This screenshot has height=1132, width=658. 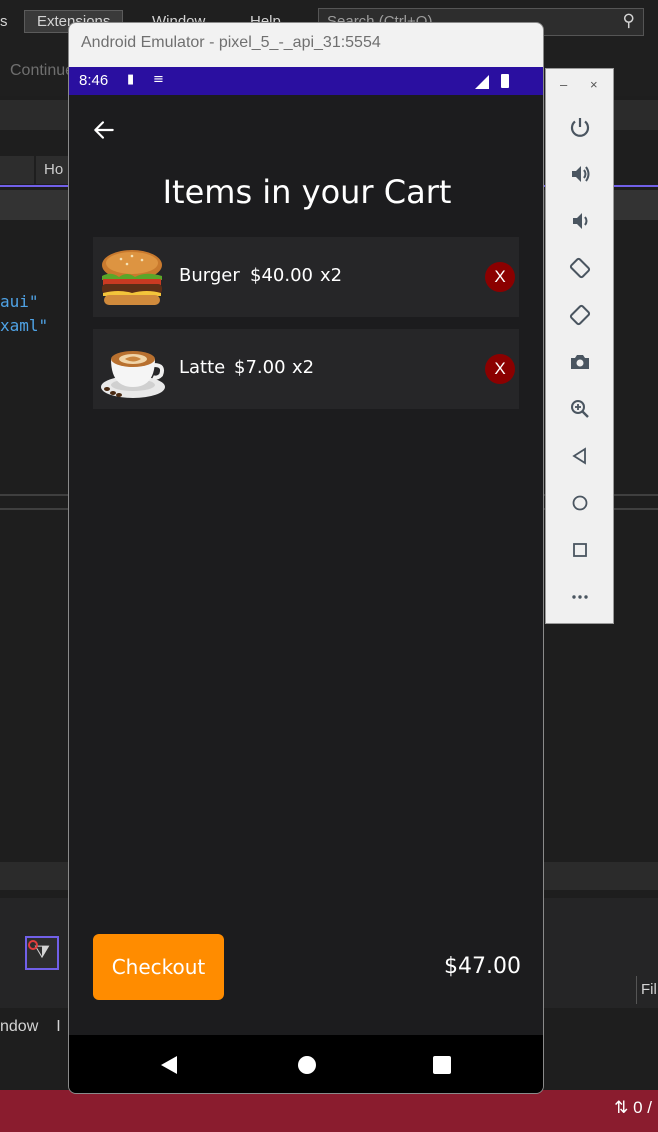 What do you see at coordinates (580, 597) in the screenshot?
I see `more-icon` at bounding box center [580, 597].